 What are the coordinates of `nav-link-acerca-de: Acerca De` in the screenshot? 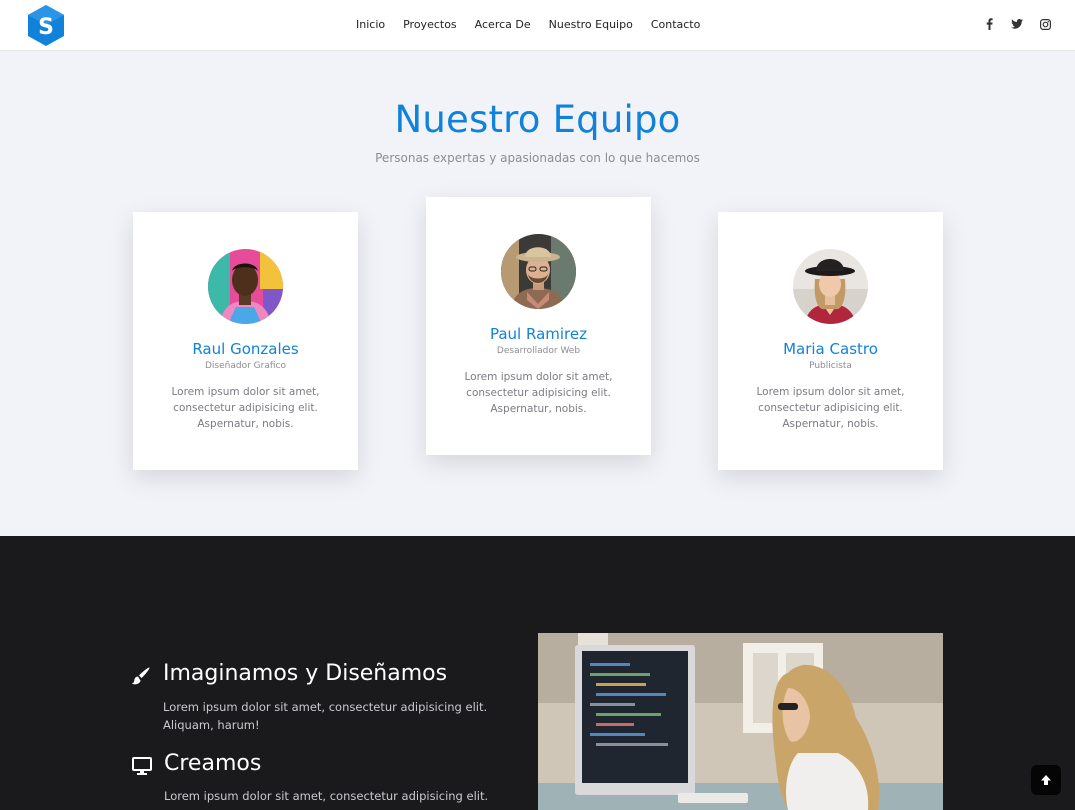 It's located at (503, 24).